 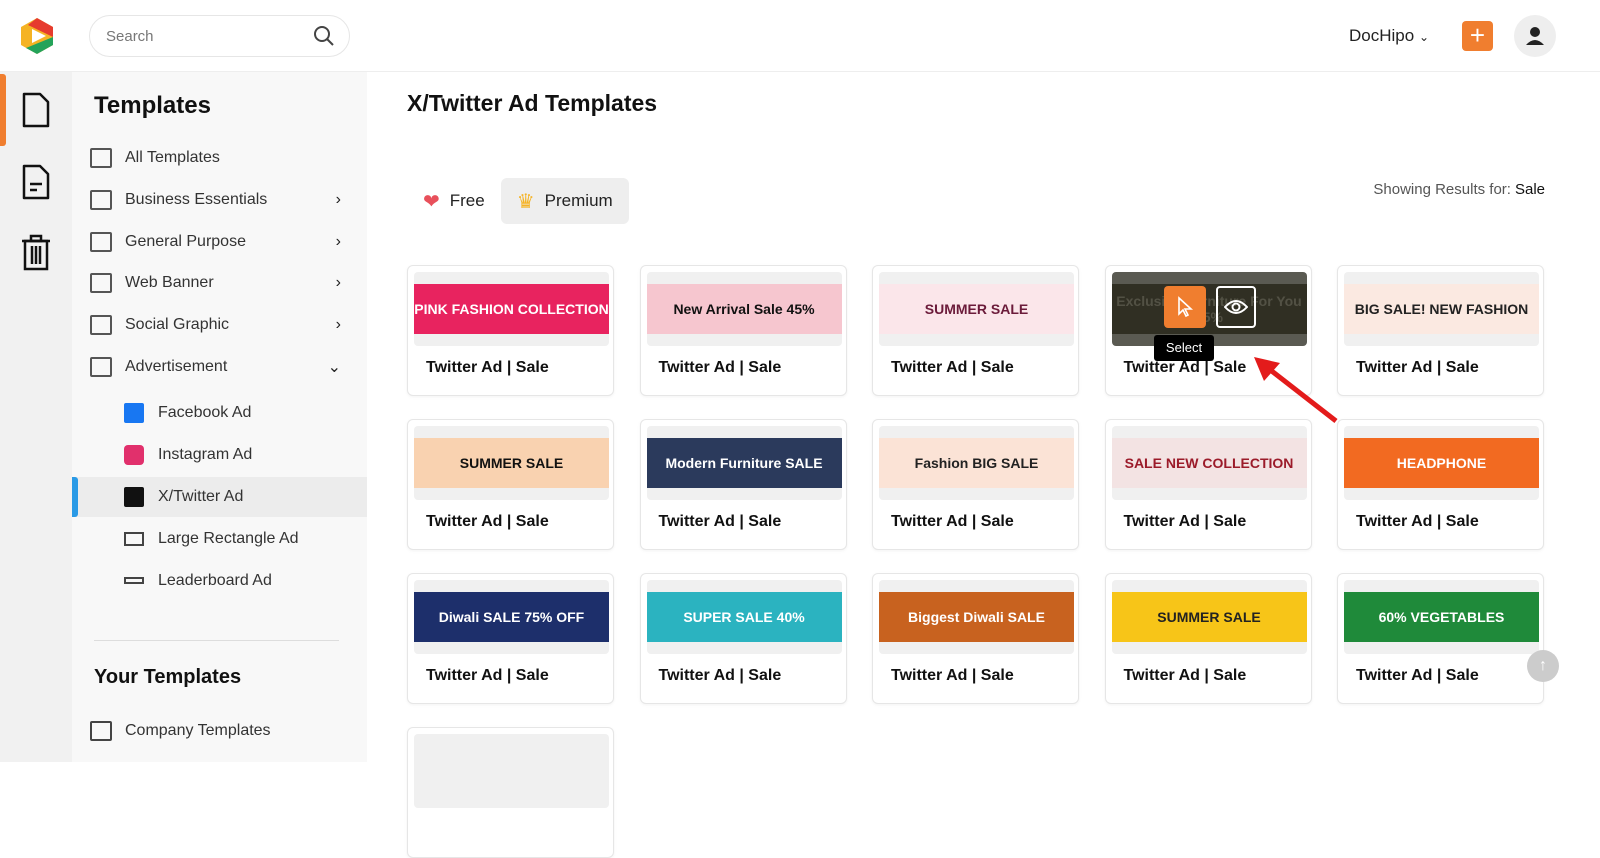 I want to click on template-card: BIG SALE! NEW FASHION Twitter Ad | Sale, so click(x=1440, y=330).